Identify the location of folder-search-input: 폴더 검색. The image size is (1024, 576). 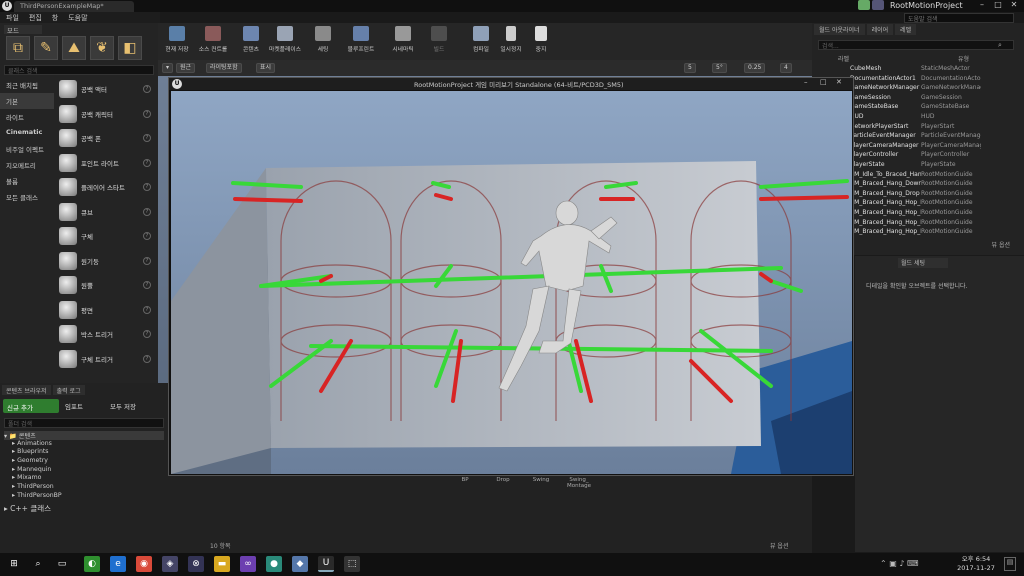
(84, 423).